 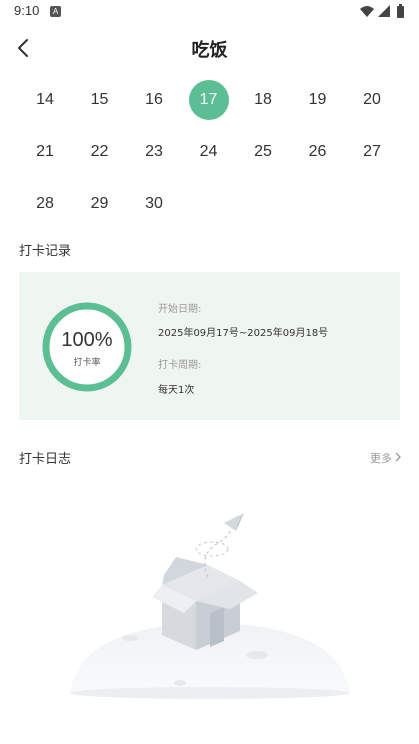 I want to click on status-bar: 9:10 A, so click(x=209, y=12).